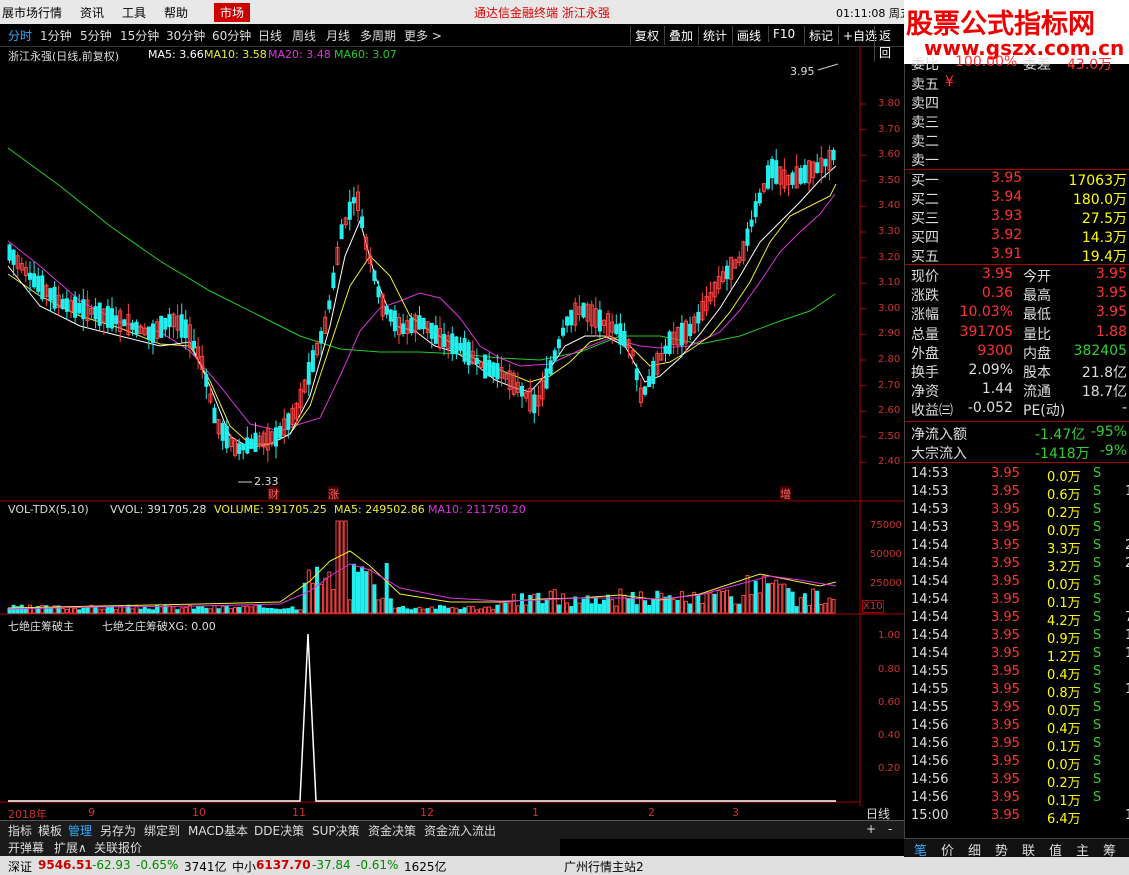 The width and height of the screenshot is (1129, 875). What do you see at coordinates (336, 830) in the screenshot?
I see `tab-sup: SUP决策` at bounding box center [336, 830].